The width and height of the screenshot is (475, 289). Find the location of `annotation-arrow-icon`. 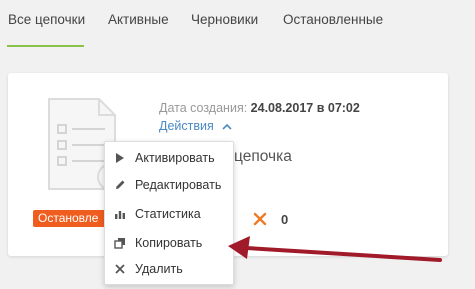

annotation-arrow-icon is located at coordinates (335, 249).